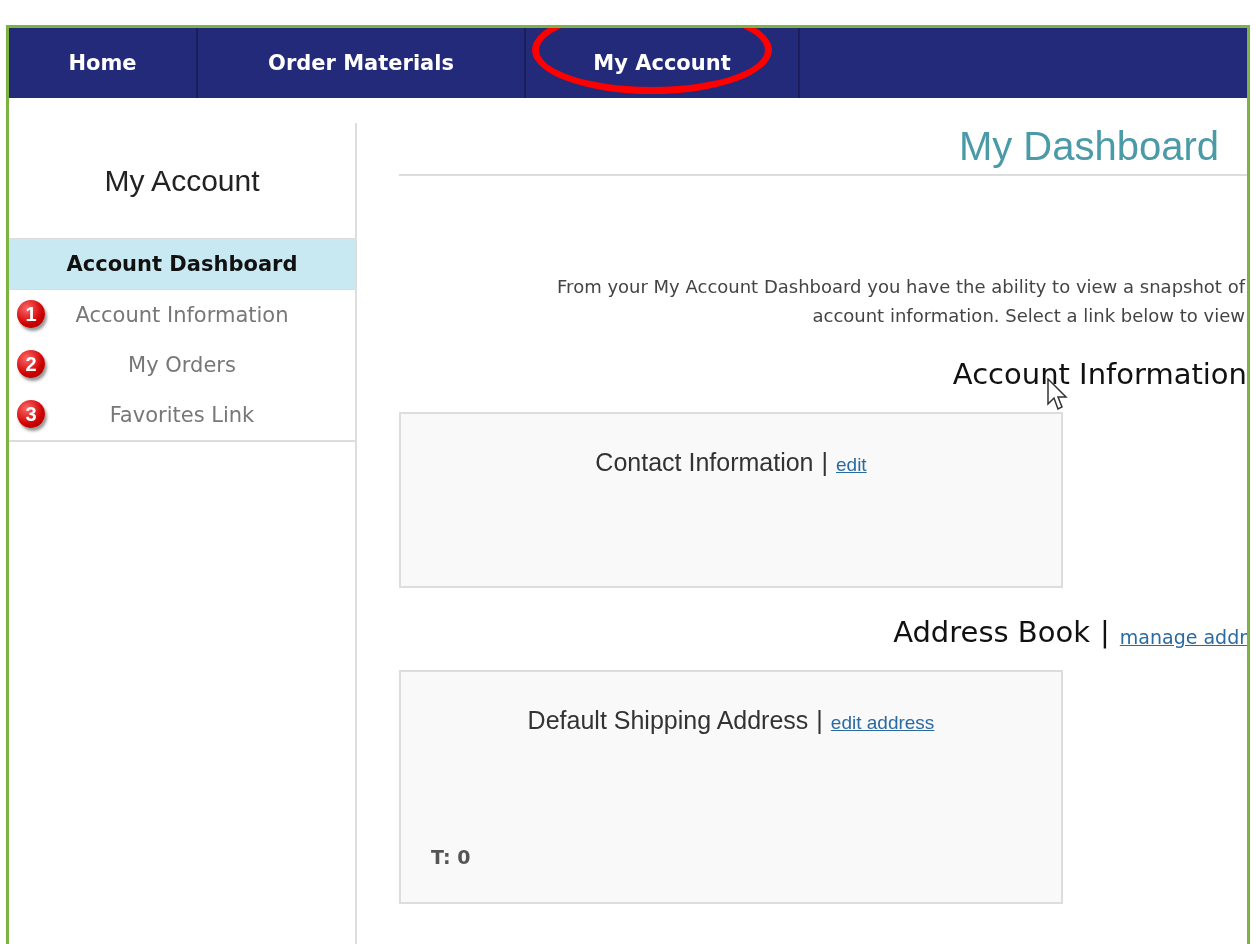  Describe the element at coordinates (182, 180) in the screenshot. I see `sidebar-title: My Account` at that location.